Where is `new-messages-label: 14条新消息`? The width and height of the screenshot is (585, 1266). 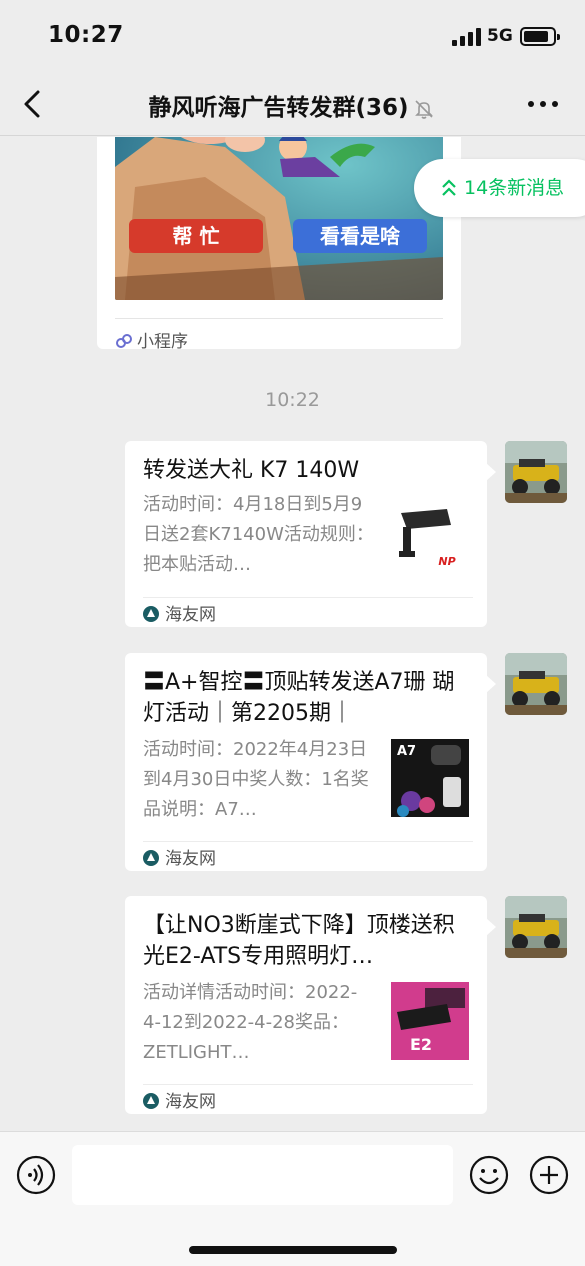
new-messages-label: 14条新消息 is located at coordinates (514, 188).